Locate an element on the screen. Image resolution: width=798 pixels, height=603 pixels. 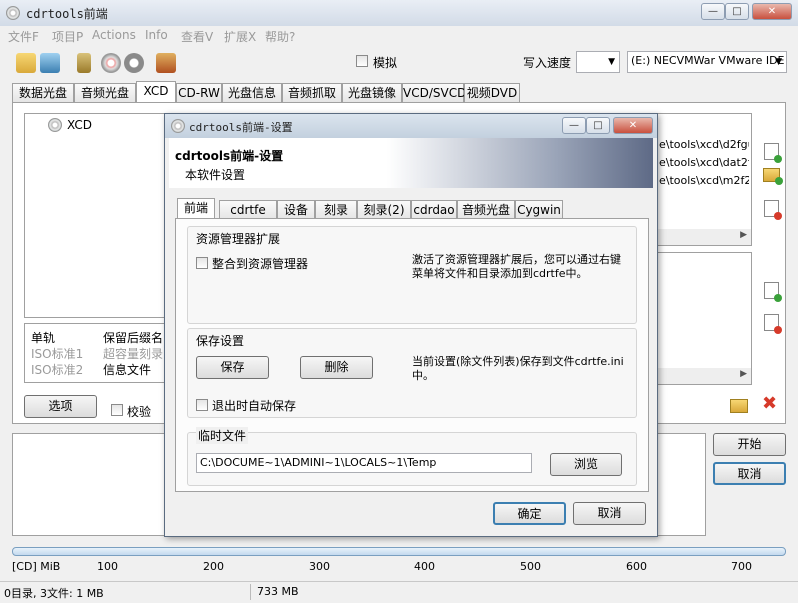
delete-icon: ✖ is located at coordinates (769, 404).